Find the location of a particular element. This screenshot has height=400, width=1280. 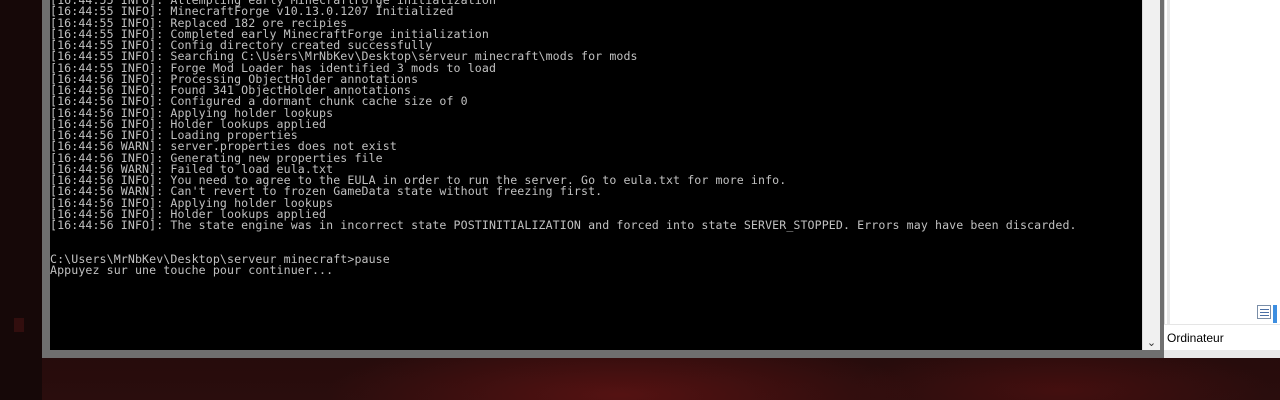

file-explorer-panel is located at coordinates (1222, 175).